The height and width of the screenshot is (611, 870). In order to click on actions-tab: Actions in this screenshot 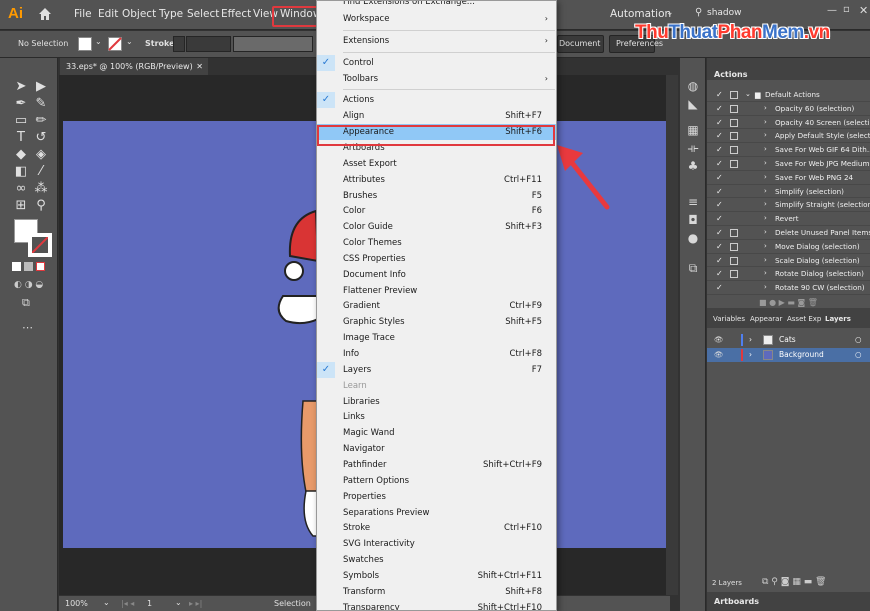, I will do `click(730, 74)`.